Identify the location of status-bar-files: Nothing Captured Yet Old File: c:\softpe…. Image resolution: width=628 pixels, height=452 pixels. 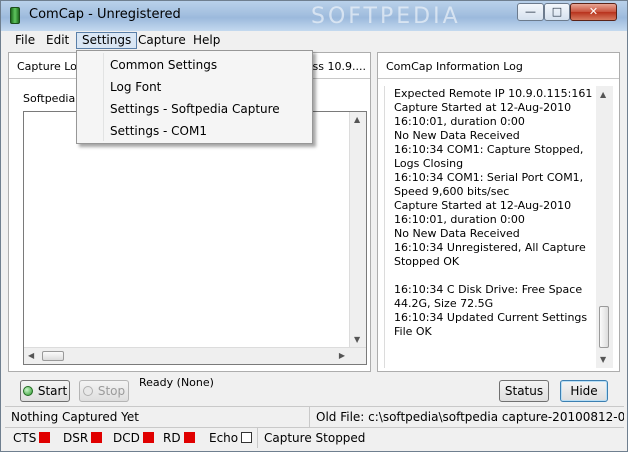
(314, 416).